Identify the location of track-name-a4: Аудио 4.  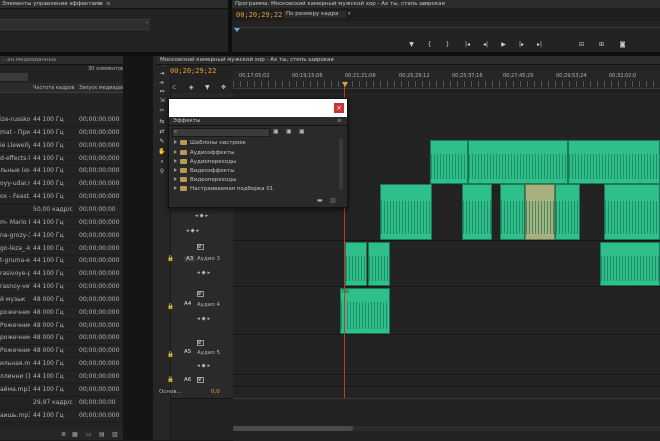
(208, 305).